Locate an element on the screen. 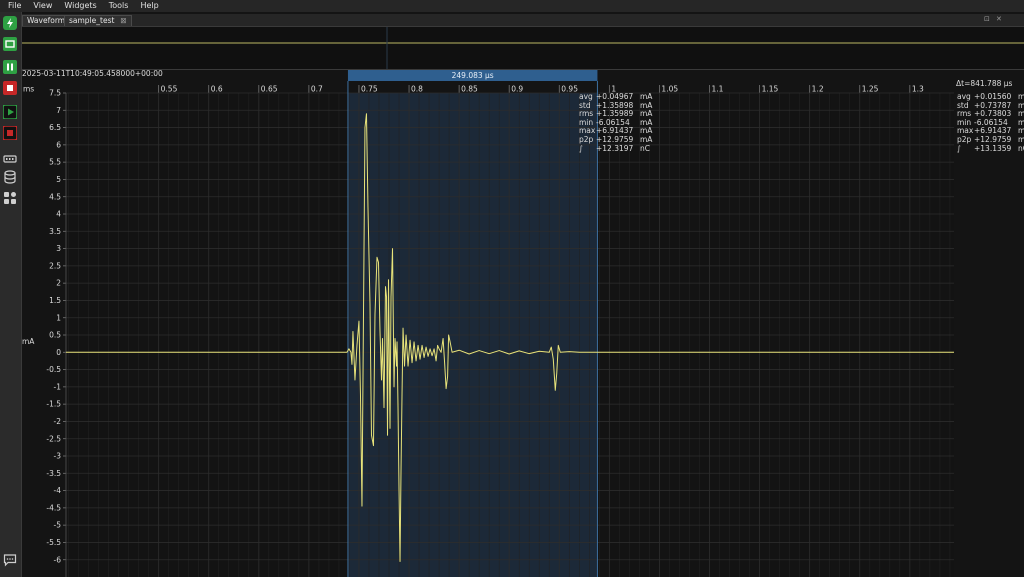  y-tick-label: -4.5 is located at coordinates (53, 507).